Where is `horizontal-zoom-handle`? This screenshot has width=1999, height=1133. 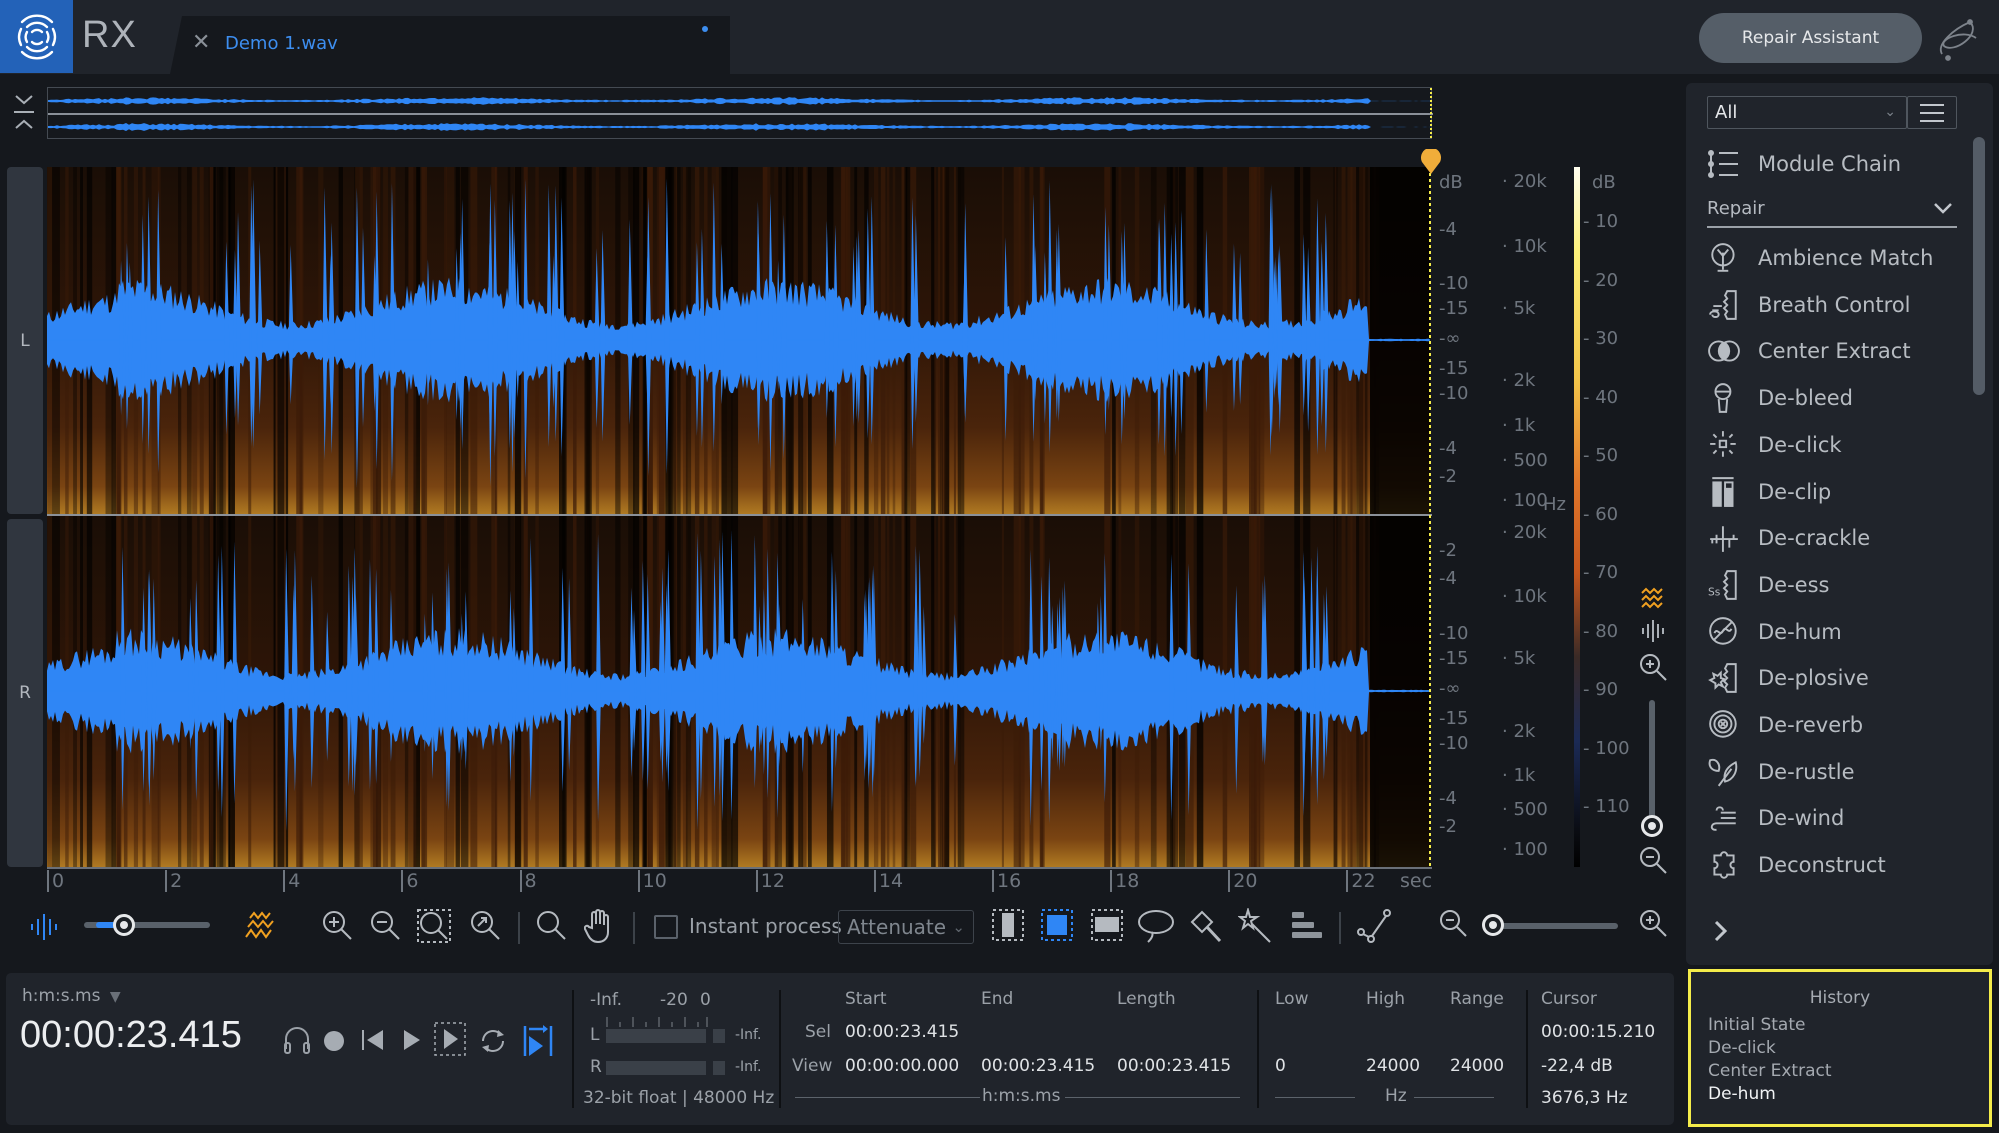
horizontal-zoom-handle is located at coordinates (1493, 925).